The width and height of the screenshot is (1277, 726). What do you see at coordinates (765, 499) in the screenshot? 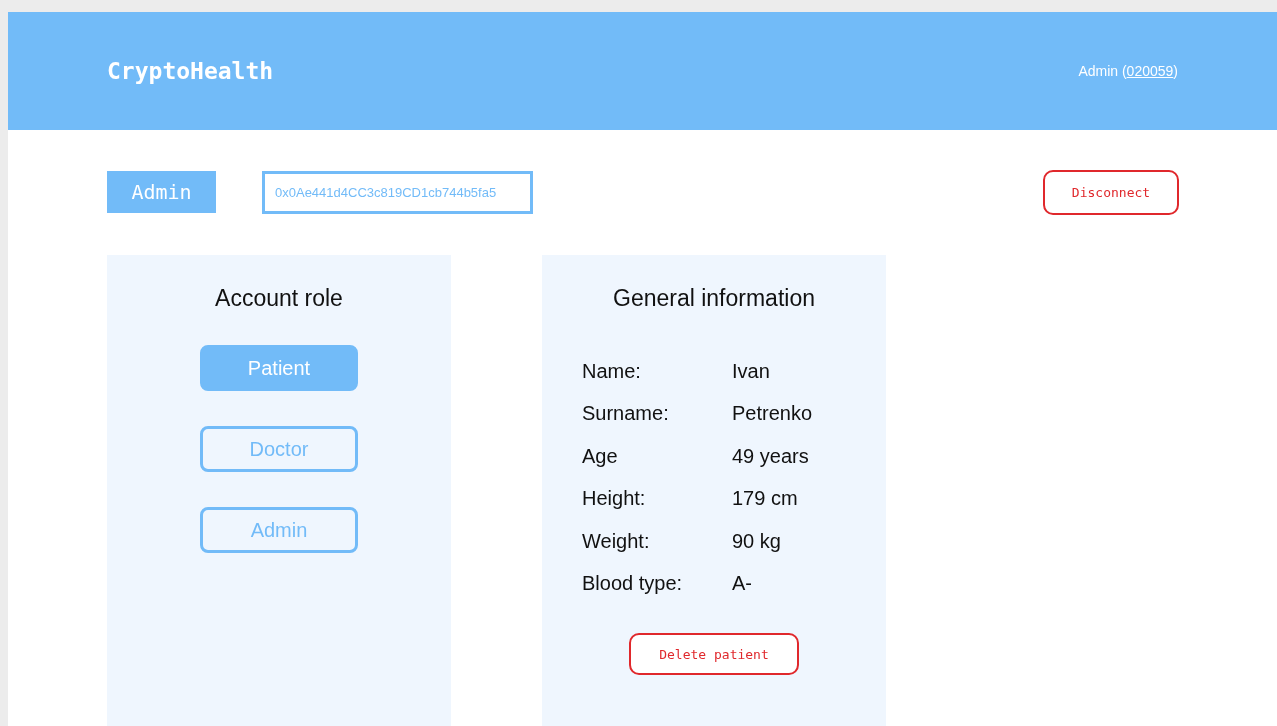
I see `field-value: 179 cm` at bounding box center [765, 499].